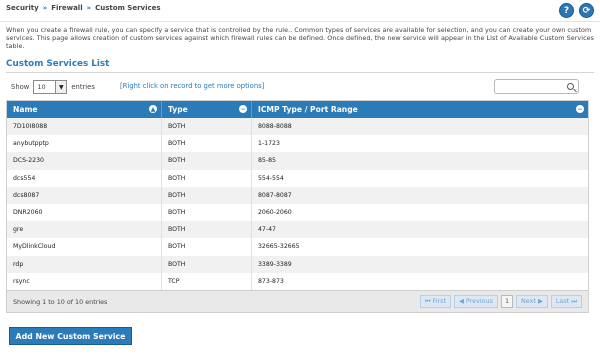  Describe the element at coordinates (275, 213) in the screenshot. I see `cell-port-range: 2060-2060` at that location.